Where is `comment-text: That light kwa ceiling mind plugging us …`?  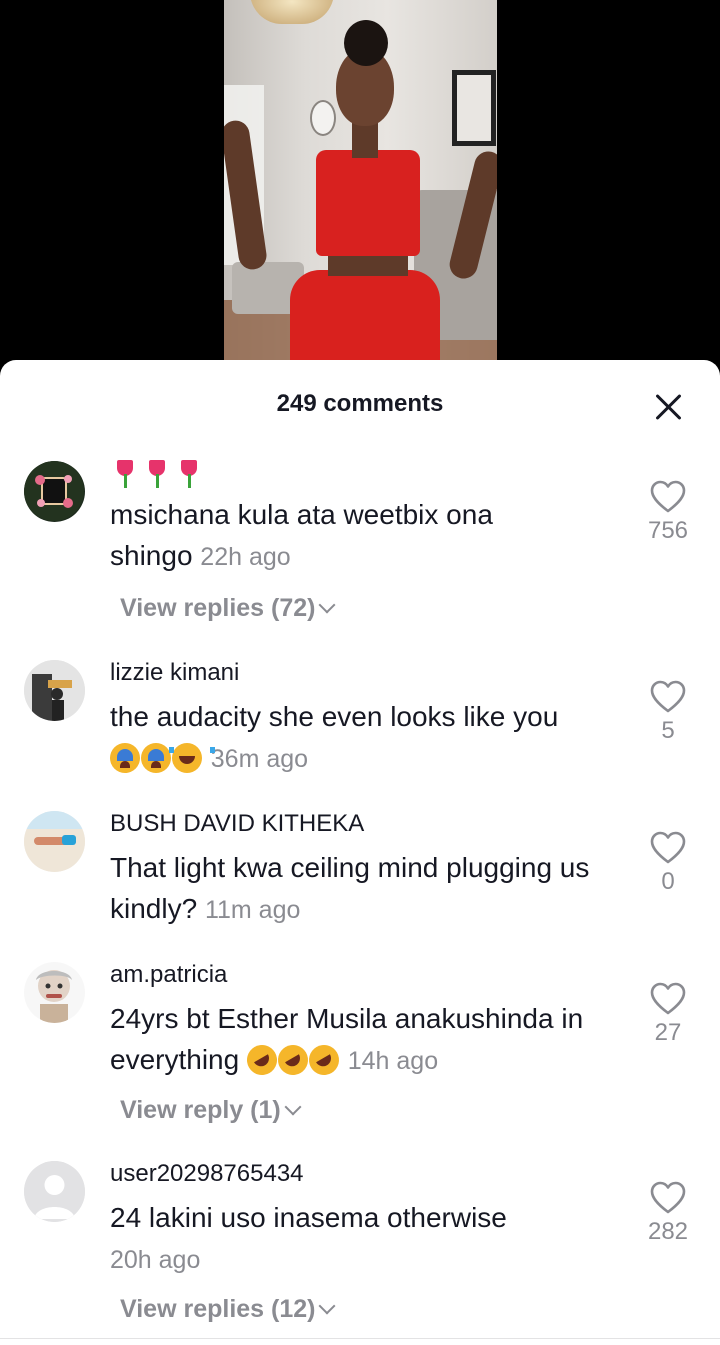 comment-text: That light kwa ceiling mind plugging us … is located at coordinates (370, 889).